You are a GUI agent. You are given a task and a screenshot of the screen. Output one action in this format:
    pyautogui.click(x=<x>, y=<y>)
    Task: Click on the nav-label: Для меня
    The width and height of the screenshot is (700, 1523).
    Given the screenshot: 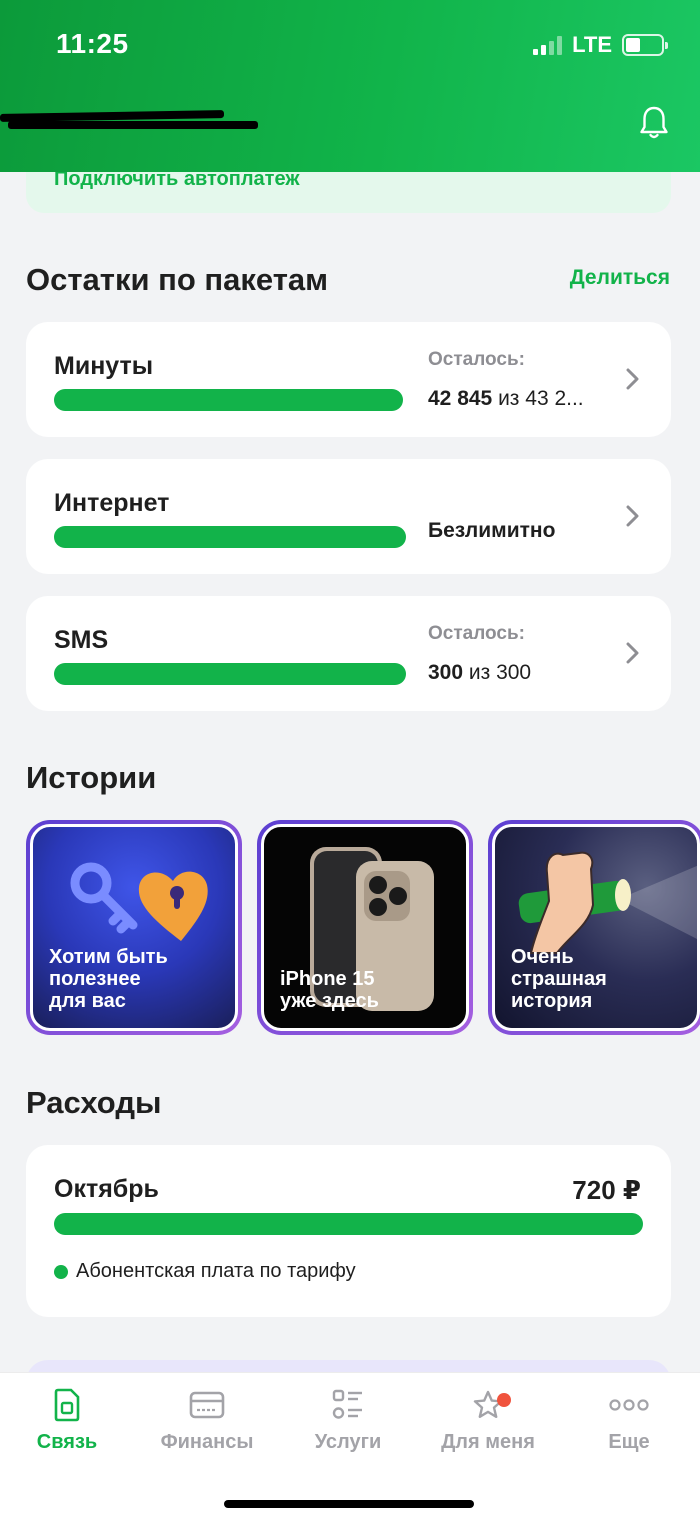 What is the action you would take?
    pyautogui.click(x=488, y=1442)
    